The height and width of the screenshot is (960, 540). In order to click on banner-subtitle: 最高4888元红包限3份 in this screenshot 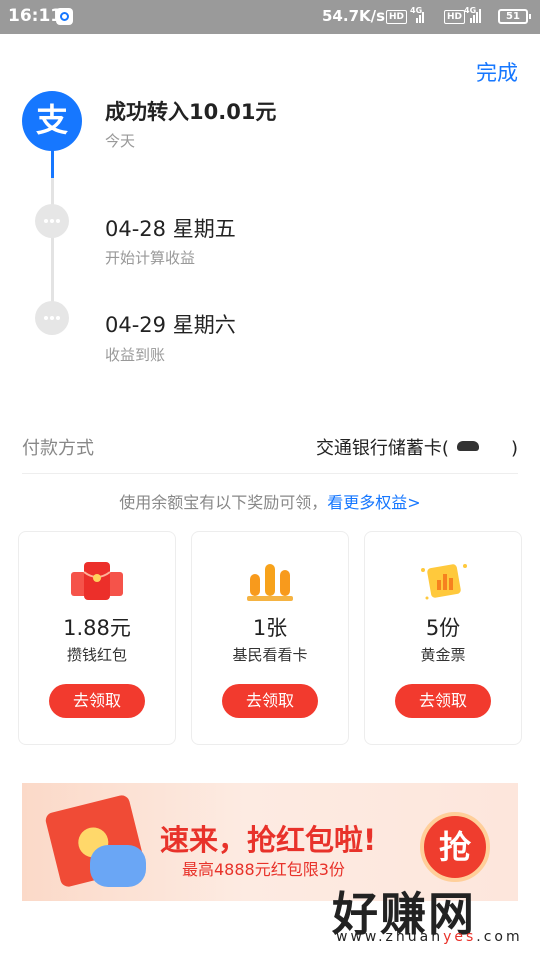, I will do `click(263, 869)`.